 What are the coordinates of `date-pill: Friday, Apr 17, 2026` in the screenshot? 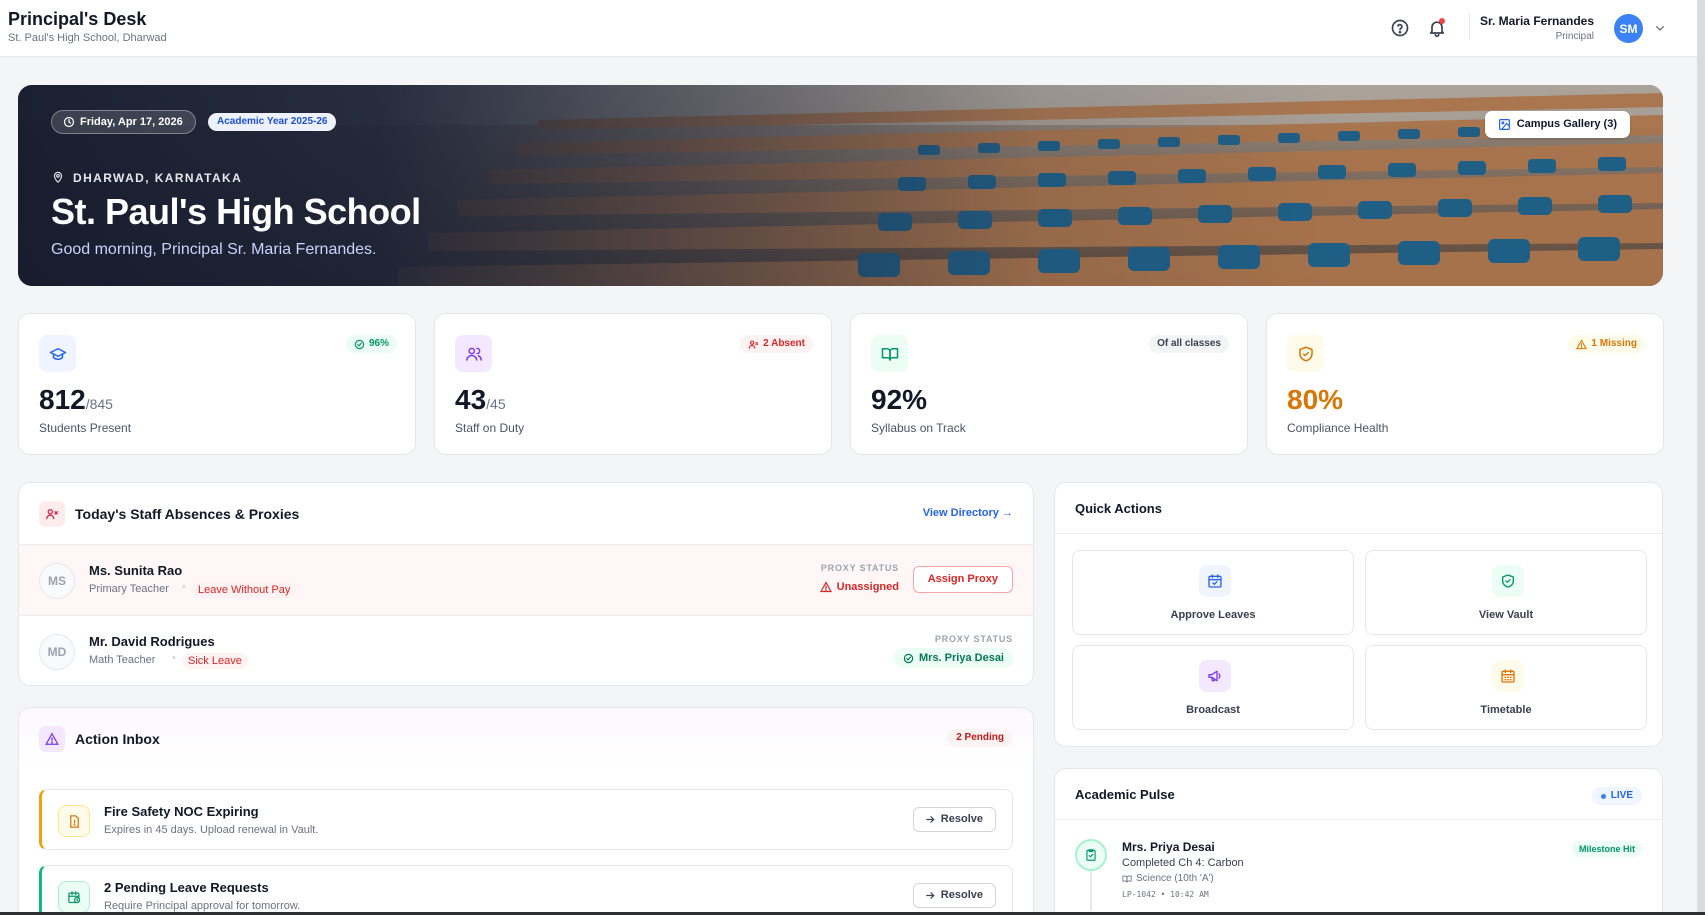 It's located at (123, 122).